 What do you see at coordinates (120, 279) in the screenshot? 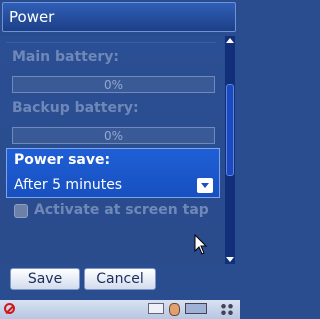
I see `cancel-button: Cancel` at bounding box center [120, 279].